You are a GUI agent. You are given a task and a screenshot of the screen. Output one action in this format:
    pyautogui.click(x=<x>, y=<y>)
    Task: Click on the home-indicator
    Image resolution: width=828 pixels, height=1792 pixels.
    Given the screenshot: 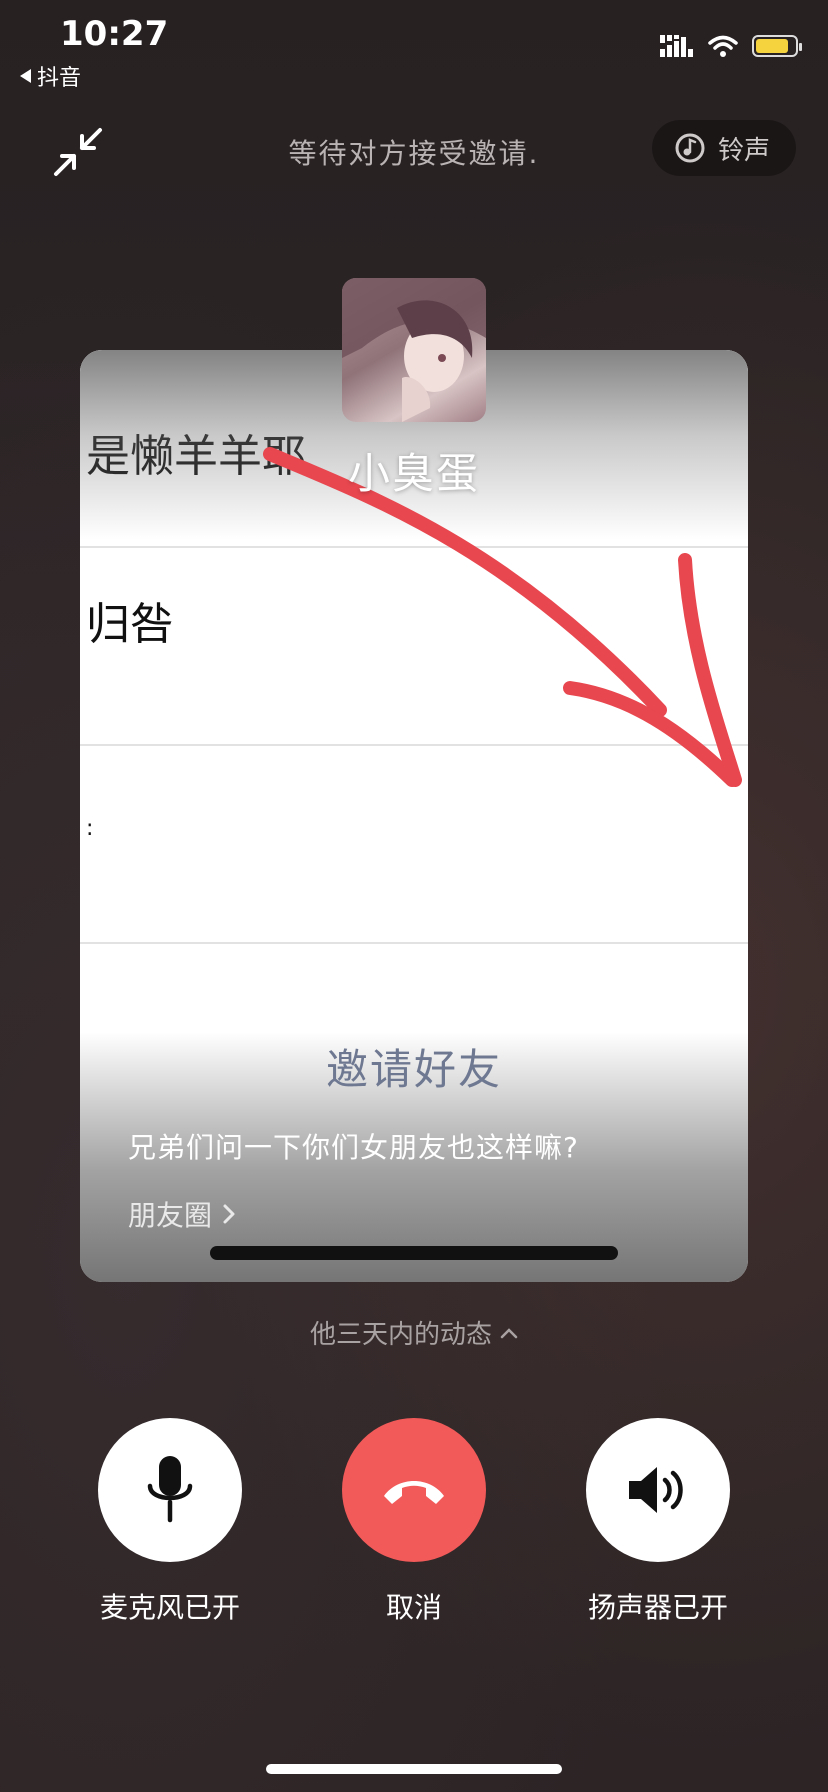 What is the action you would take?
    pyautogui.click(x=414, y=1769)
    